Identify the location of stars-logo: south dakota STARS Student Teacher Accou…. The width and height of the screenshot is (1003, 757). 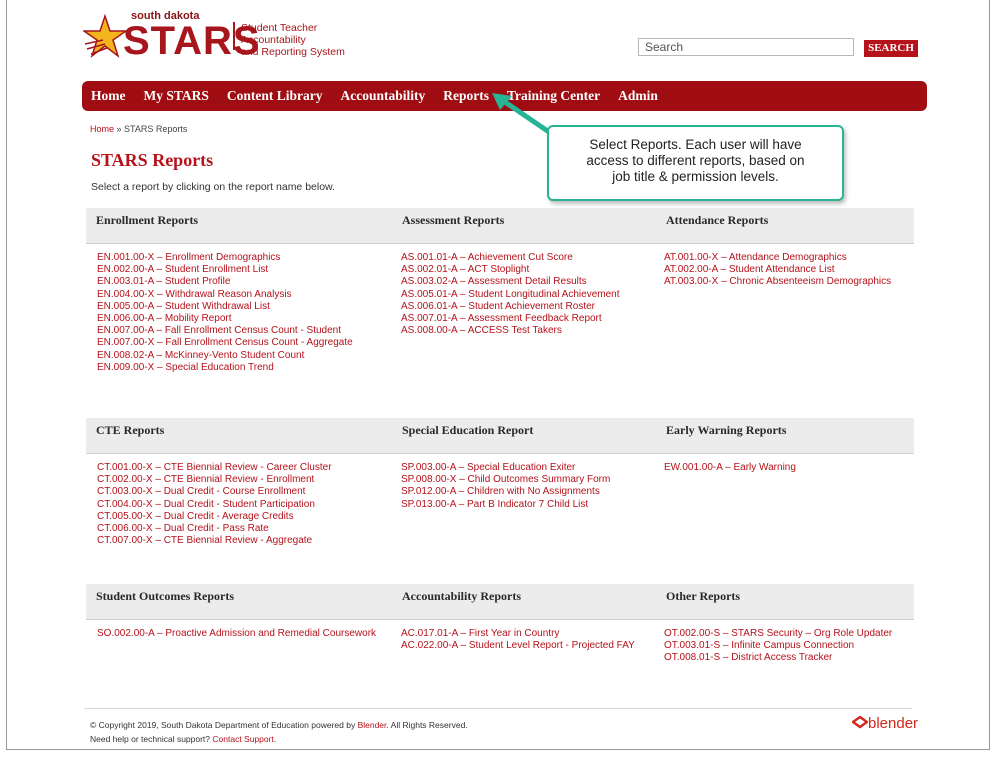
(233, 35).